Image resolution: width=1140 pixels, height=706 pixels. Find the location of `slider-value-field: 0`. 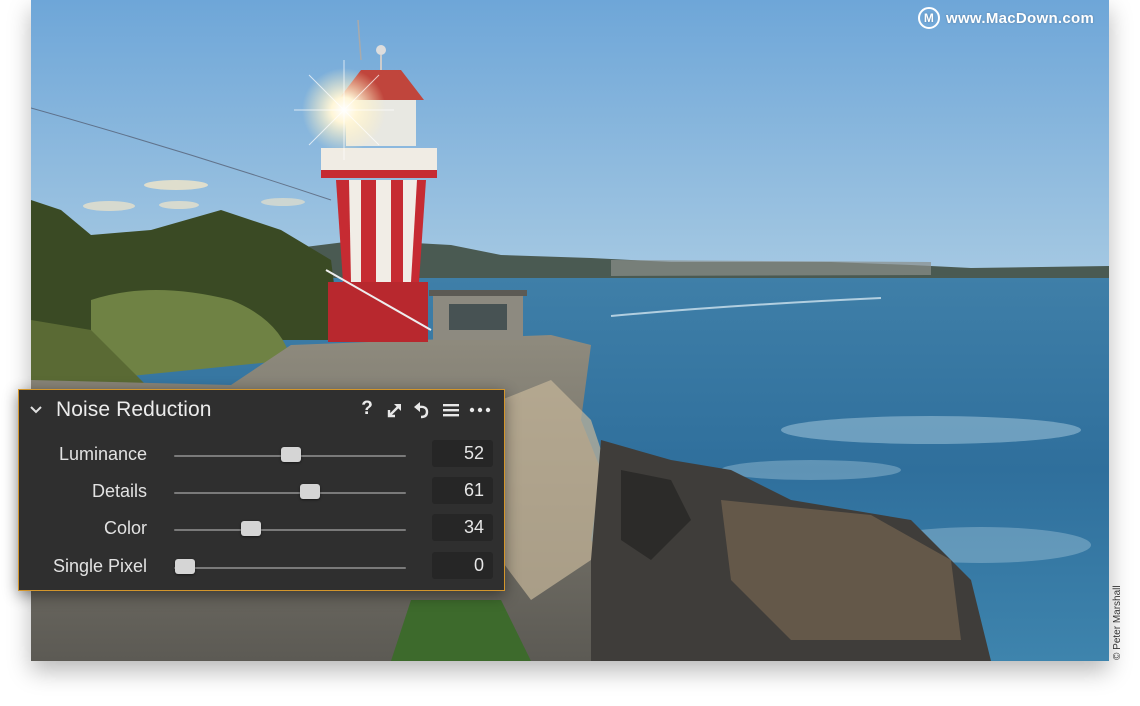

slider-value-field: 0 is located at coordinates (462, 565).